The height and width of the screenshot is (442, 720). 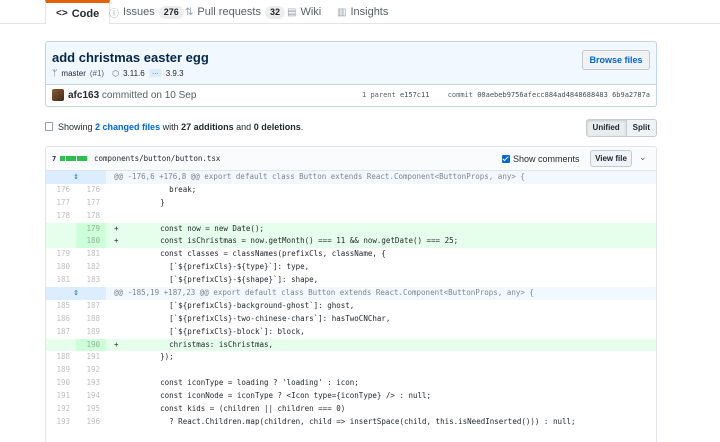 I want to click on new-line-number: 189, so click(x=91, y=332).